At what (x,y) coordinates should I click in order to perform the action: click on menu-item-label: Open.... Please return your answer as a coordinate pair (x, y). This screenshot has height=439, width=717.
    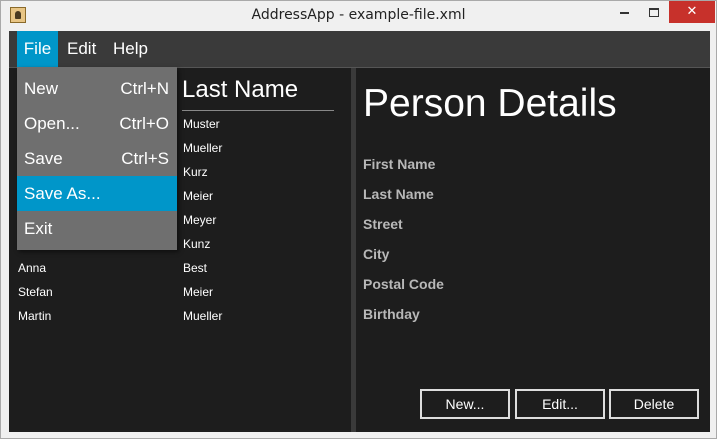
    Looking at the image, I should click on (52, 123).